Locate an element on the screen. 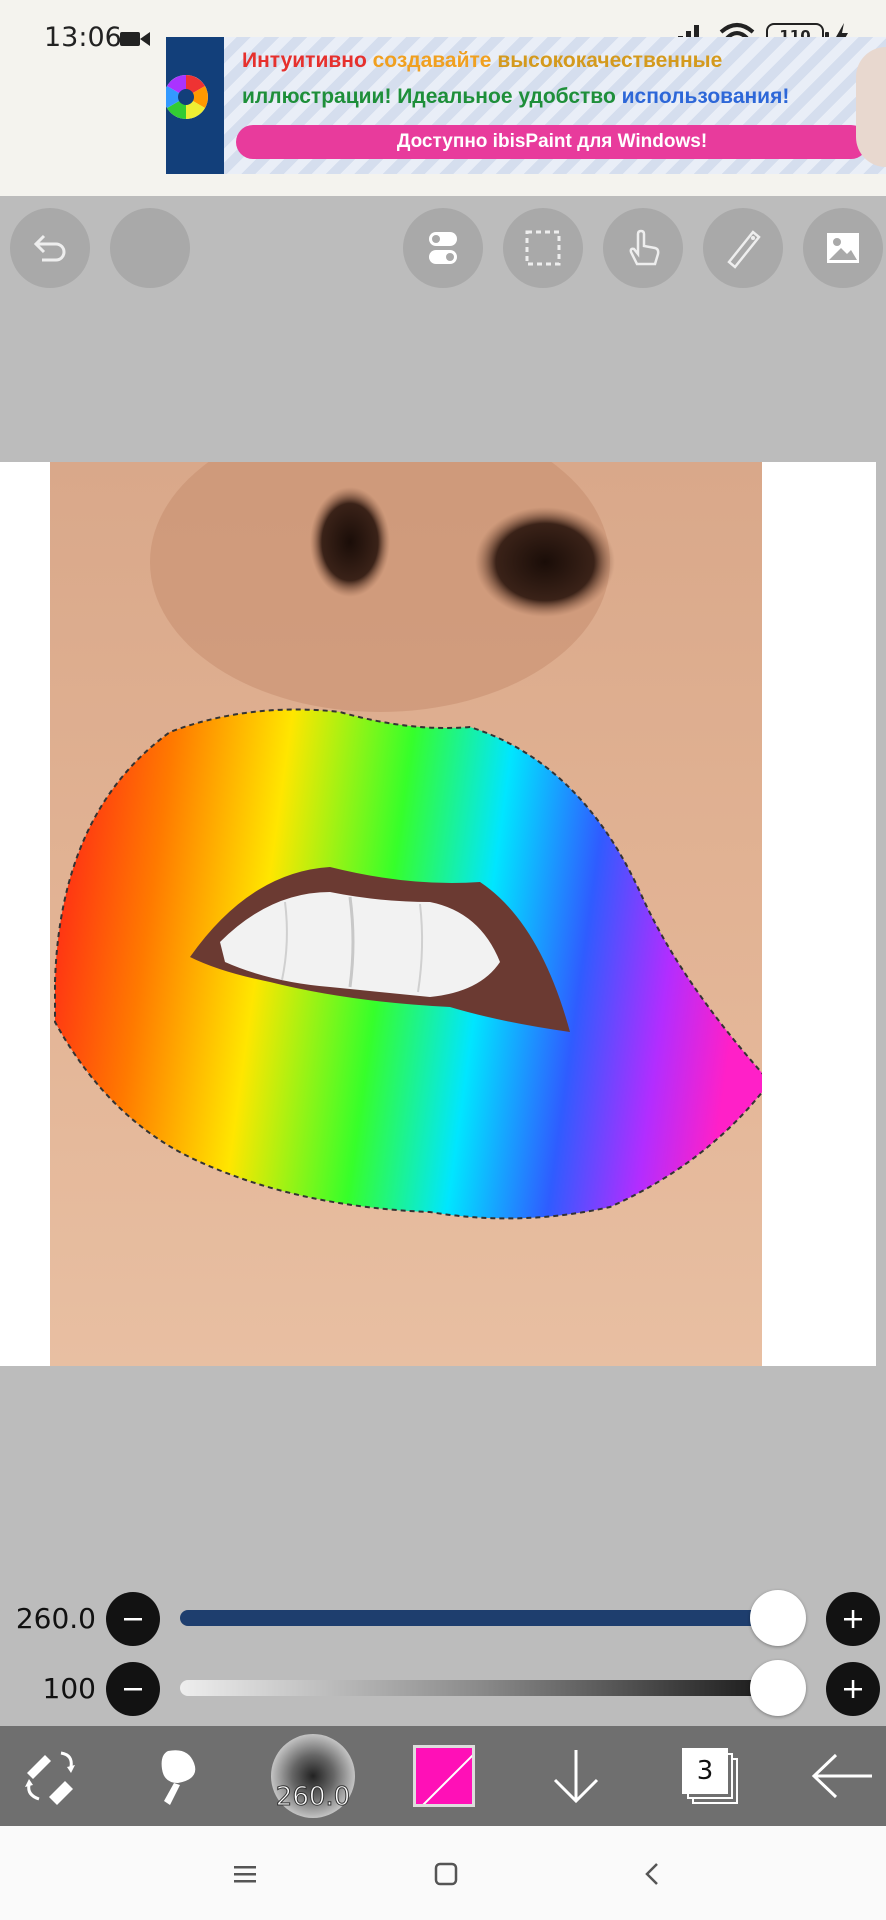 The height and width of the screenshot is (1920, 886). top-toolbar is located at coordinates (443, 248).